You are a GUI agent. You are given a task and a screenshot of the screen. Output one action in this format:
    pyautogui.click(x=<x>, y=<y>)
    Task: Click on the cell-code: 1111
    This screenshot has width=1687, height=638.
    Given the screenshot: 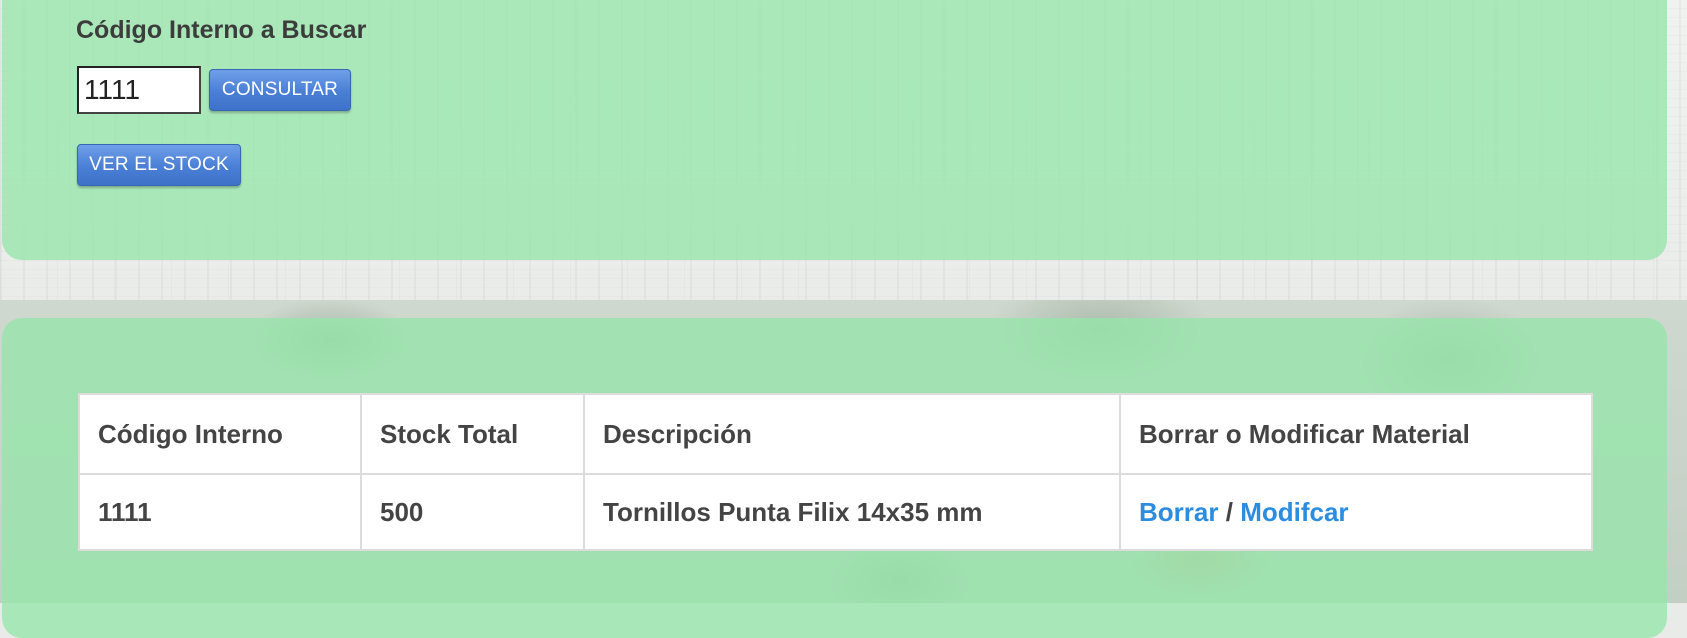 What is the action you would take?
    pyautogui.click(x=220, y=512)
    